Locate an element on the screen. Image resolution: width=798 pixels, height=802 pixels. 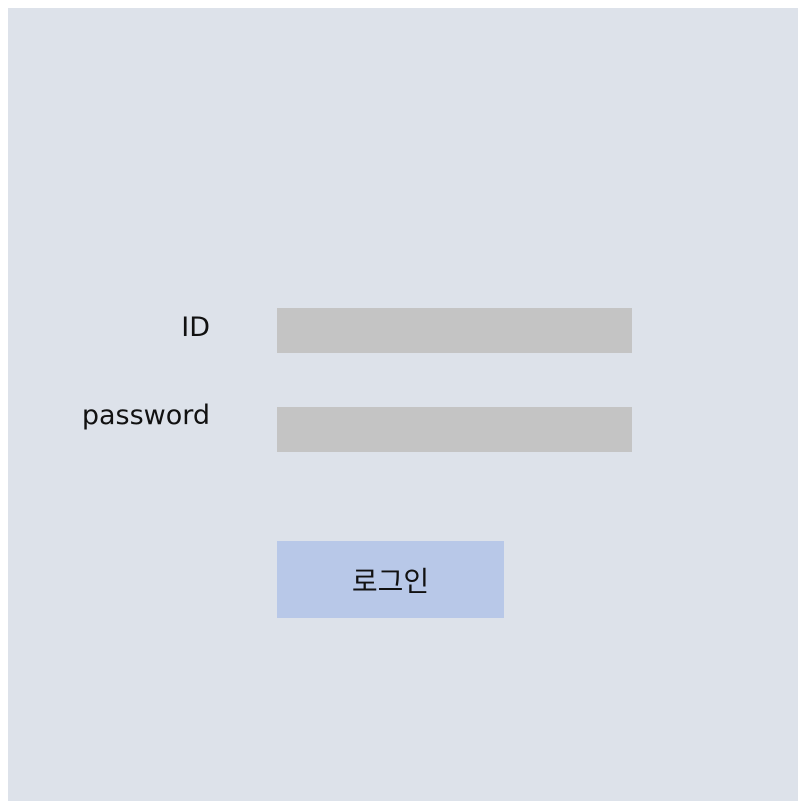
id-label: ID is located at coordinates (195, 327).